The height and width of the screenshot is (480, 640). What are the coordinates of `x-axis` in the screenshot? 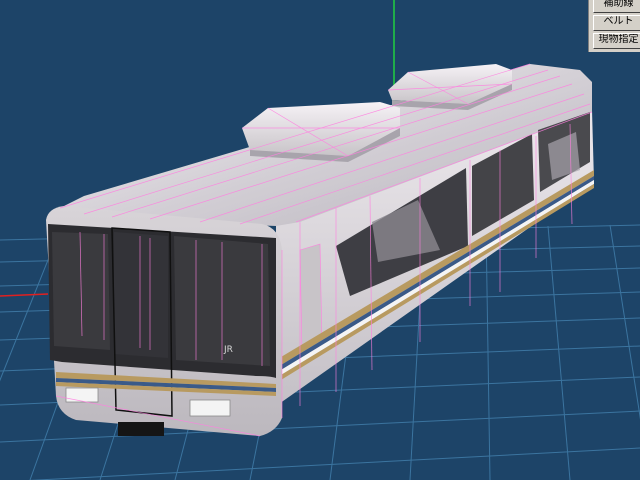 It's located at (24, 295).